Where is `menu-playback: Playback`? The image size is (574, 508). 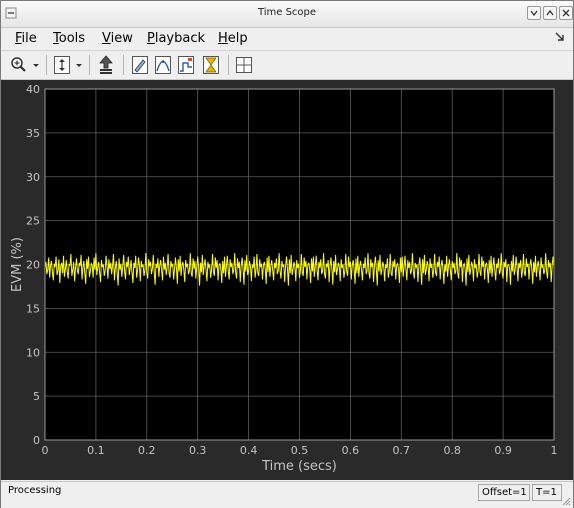
menu-playback: Playback is located at coordinates (176, 38).